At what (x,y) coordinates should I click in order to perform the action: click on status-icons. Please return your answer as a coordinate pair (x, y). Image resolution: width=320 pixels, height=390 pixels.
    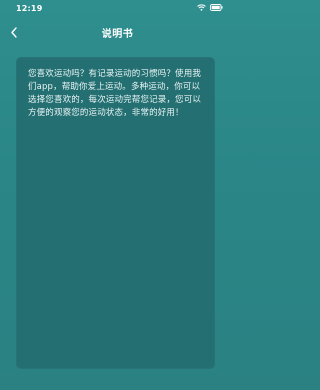
    Looking at the image, I should click on (210, 8).